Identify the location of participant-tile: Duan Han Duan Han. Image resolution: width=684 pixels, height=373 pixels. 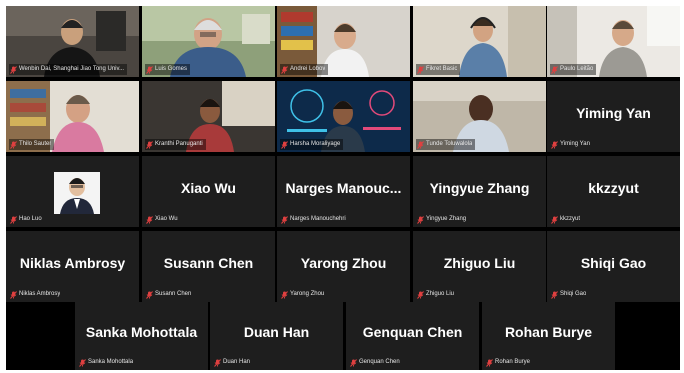
(276, 336).